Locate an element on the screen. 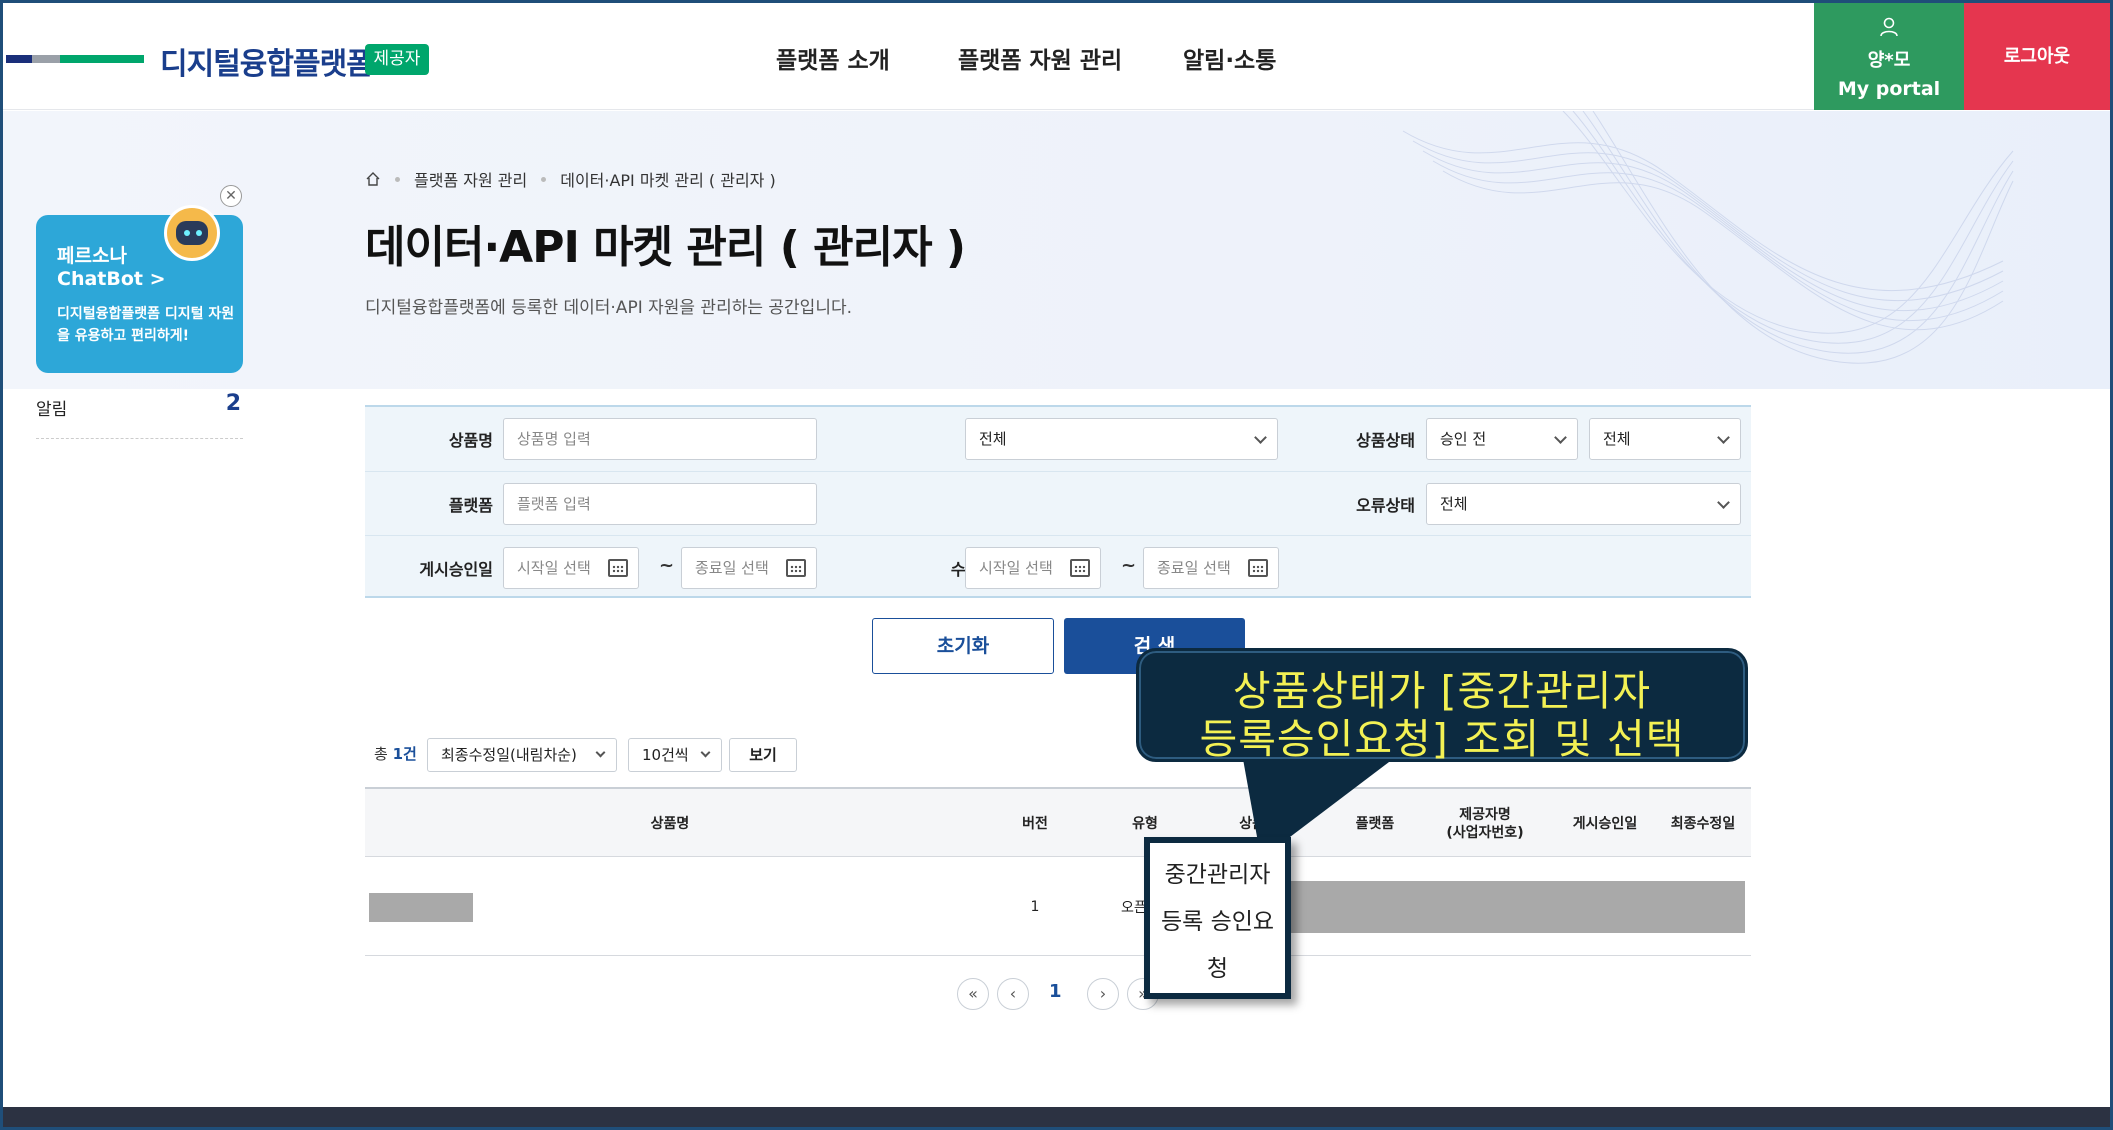 The image size is (2113, 1130). modified-start-date-input: 시작일 선택 is located at coordinates (1033, 568).